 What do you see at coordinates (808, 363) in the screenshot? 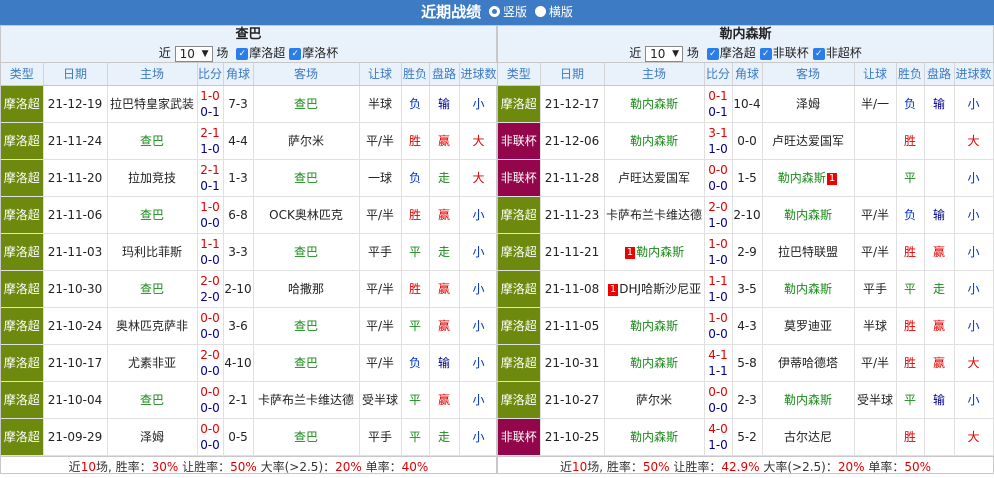
I see `away-team: 伊蒂哈德塔` at bounding box center [808, 363].